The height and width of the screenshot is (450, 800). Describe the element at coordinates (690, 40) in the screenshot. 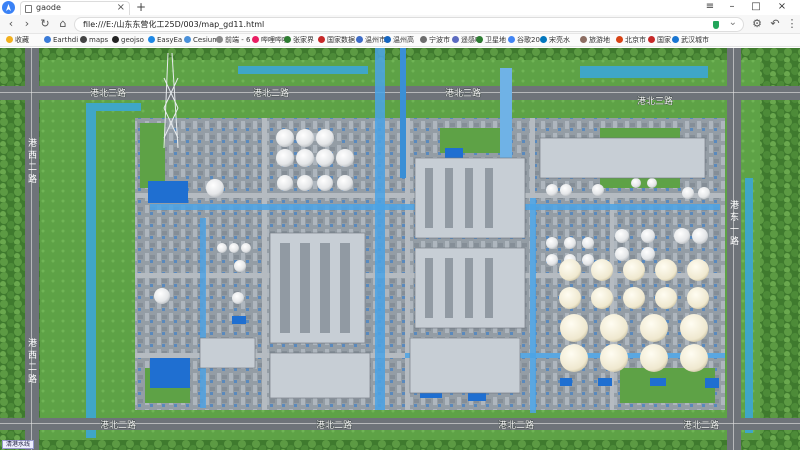

I see `bookmark-item: 武汉城市` at that location.